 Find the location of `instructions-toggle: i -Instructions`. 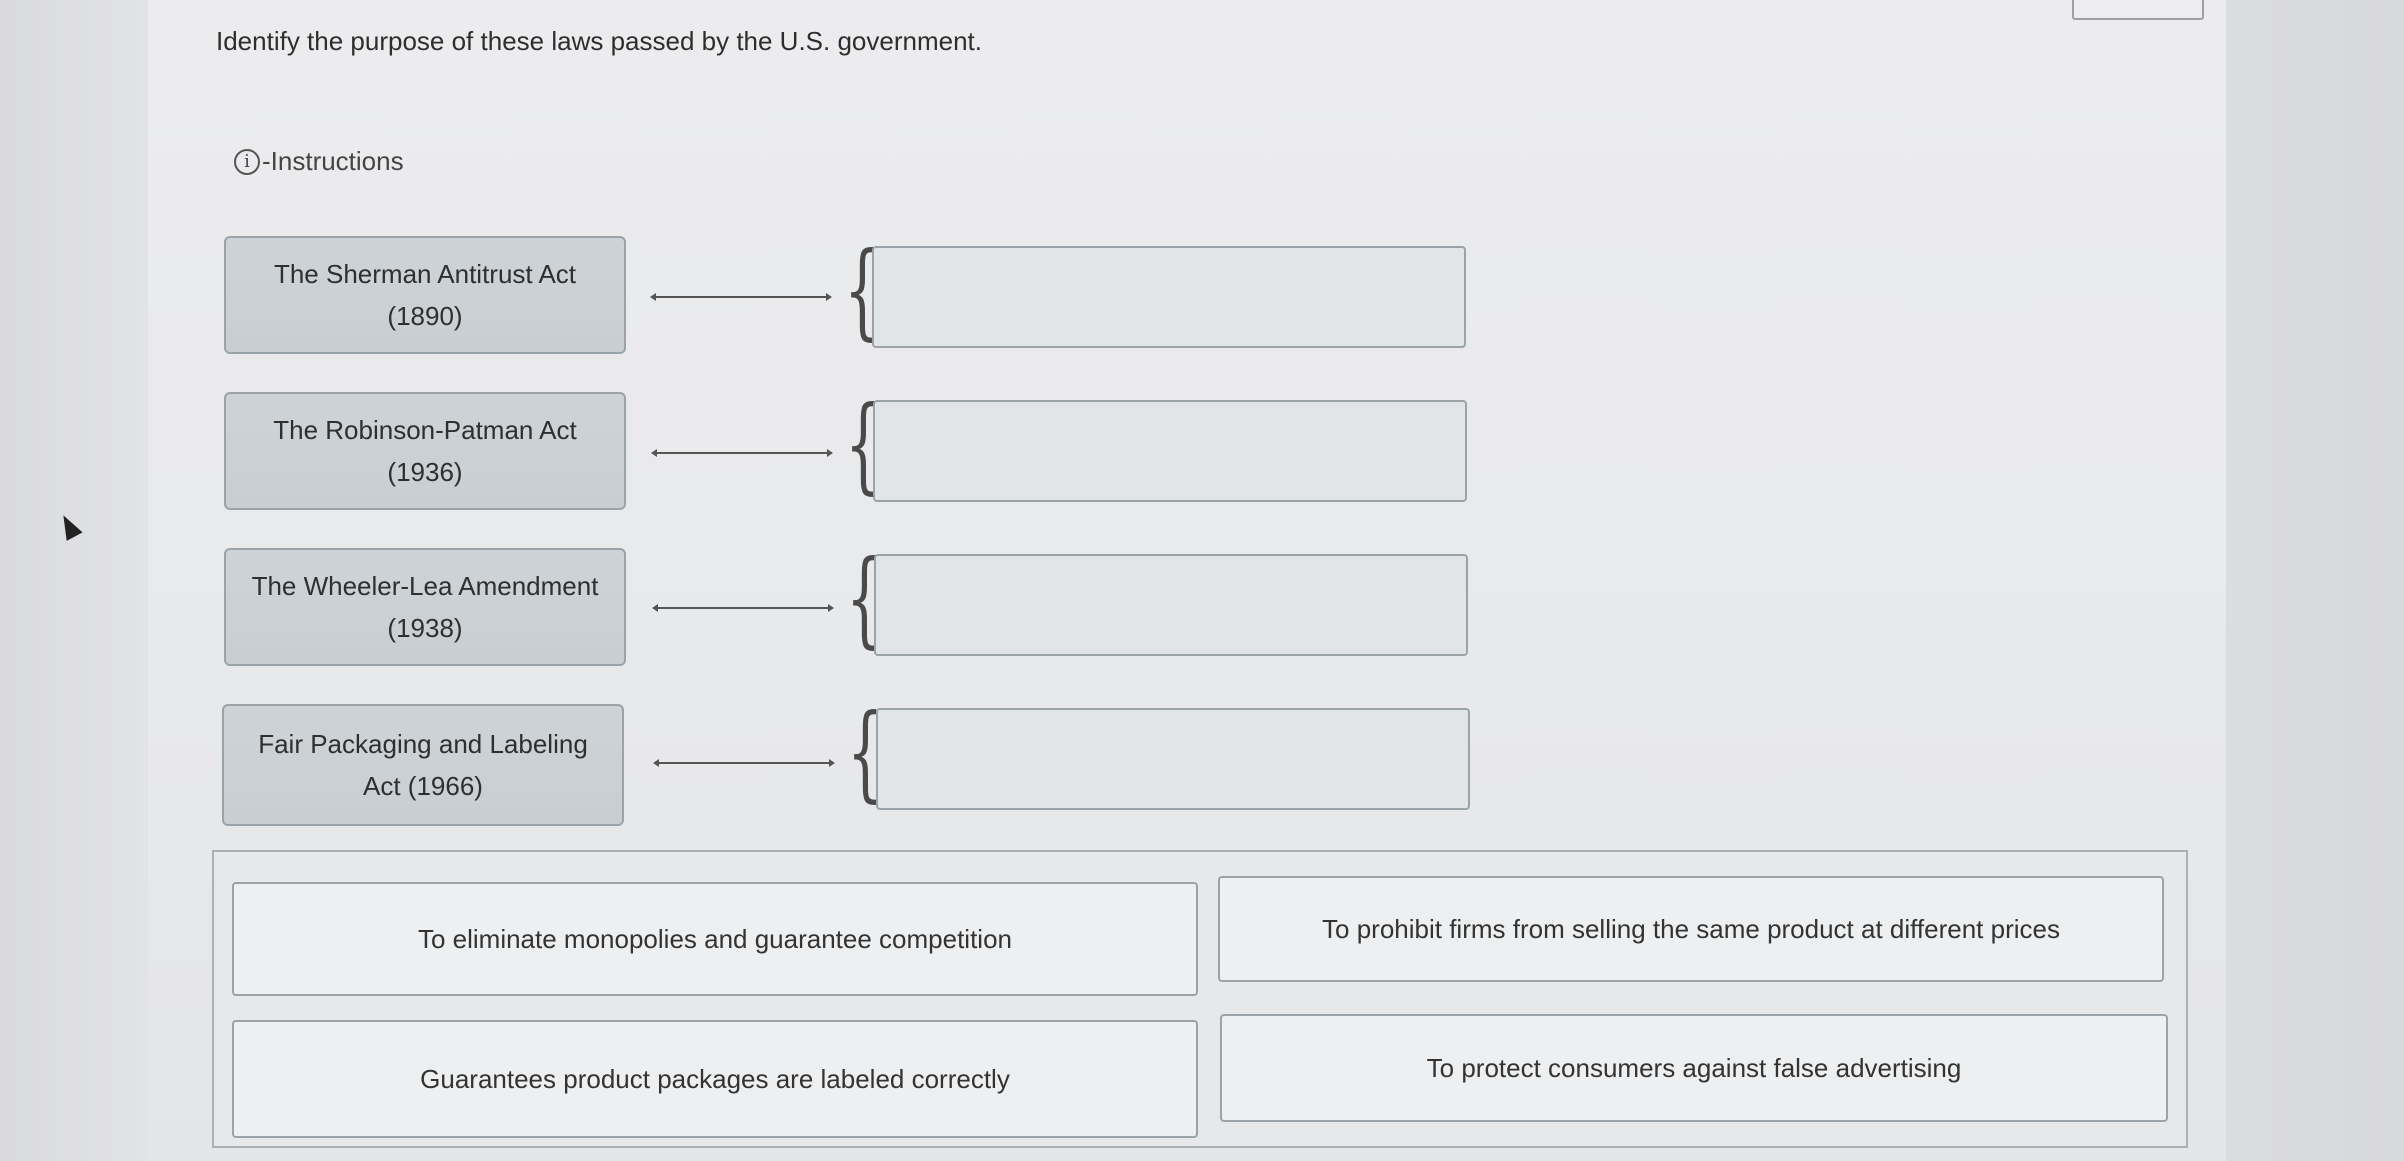

instructions-toggle: i -Instructions is located at coordinates (319, 161).